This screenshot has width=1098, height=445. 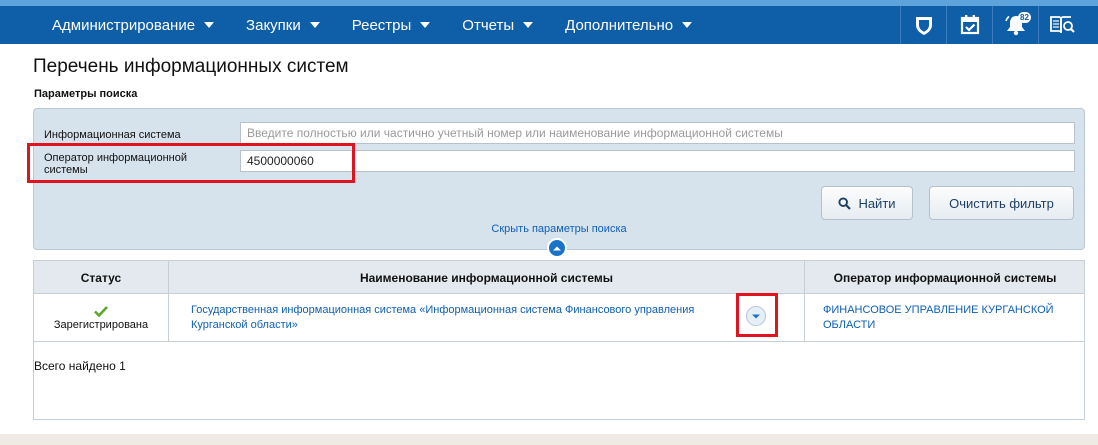 I want to click on calendar-button, so click(x=969, y=25).